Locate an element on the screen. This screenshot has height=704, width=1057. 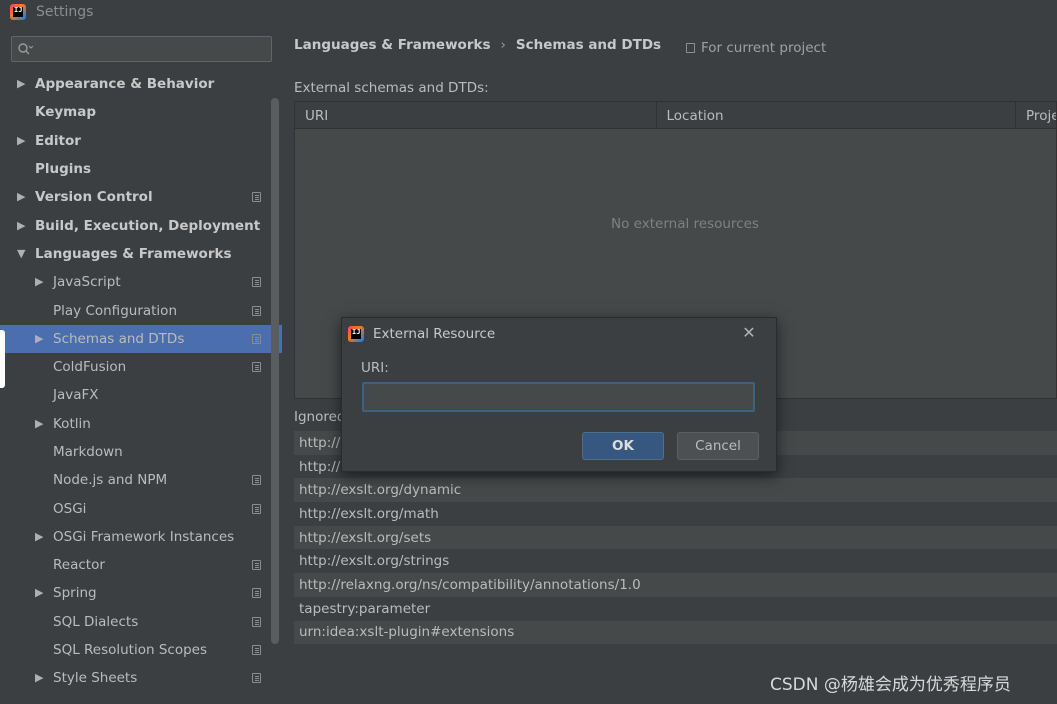
uri-input is located at coordinates (558, 397).